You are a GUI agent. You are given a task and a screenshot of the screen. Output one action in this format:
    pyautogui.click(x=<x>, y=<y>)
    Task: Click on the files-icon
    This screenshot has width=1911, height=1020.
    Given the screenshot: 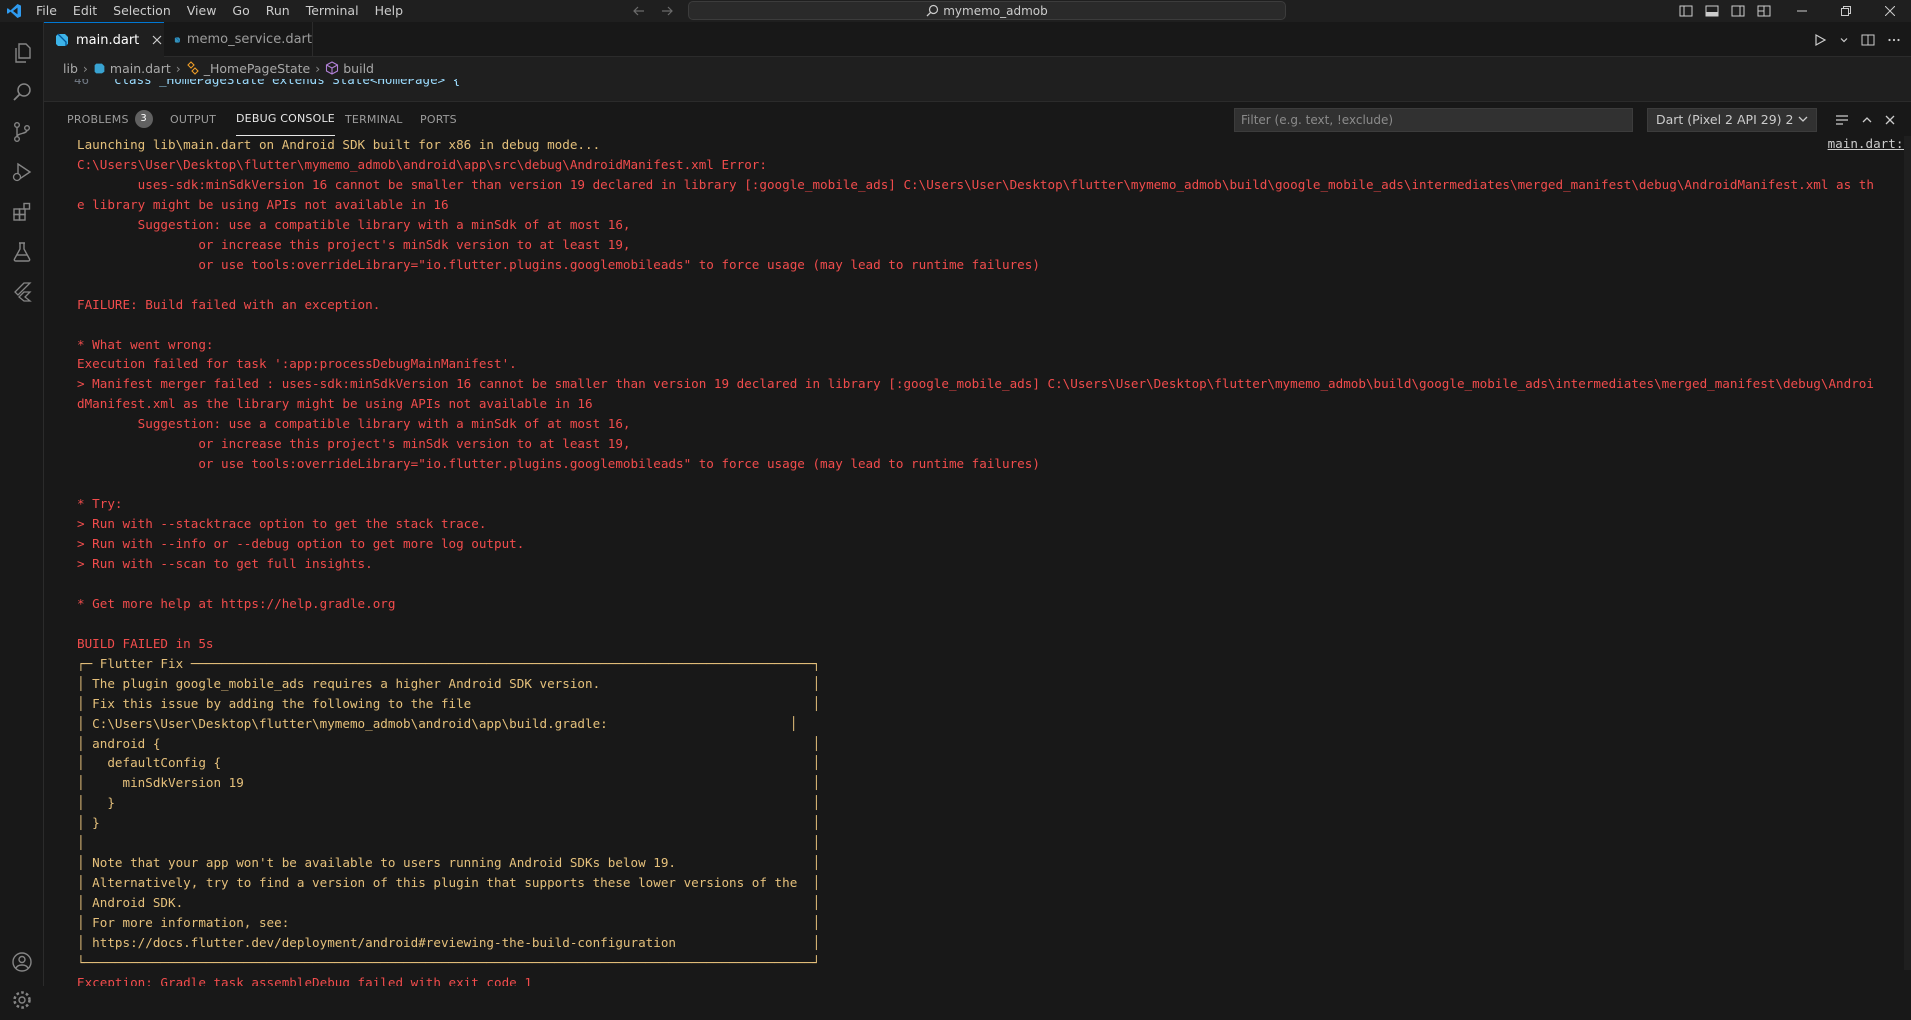 What is the action you would take?
    pyautogui.click(x=23, y=53)
    